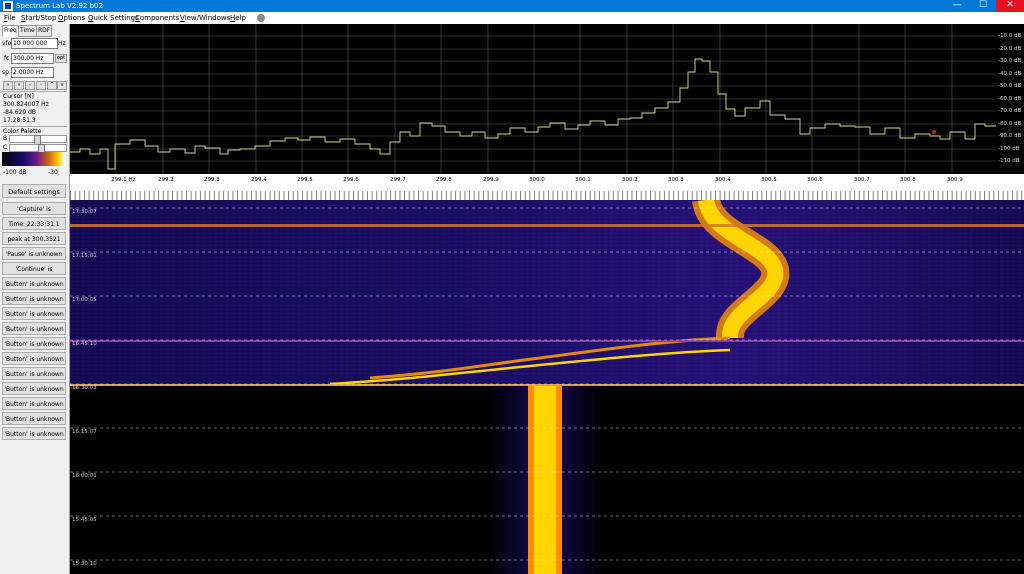 The width and height of the screenshot is (1024, 574). What do you see at coordinates (7, 43) in the screenshot?
I see `vfo-label: vfo` at bounding box center [7, 43].